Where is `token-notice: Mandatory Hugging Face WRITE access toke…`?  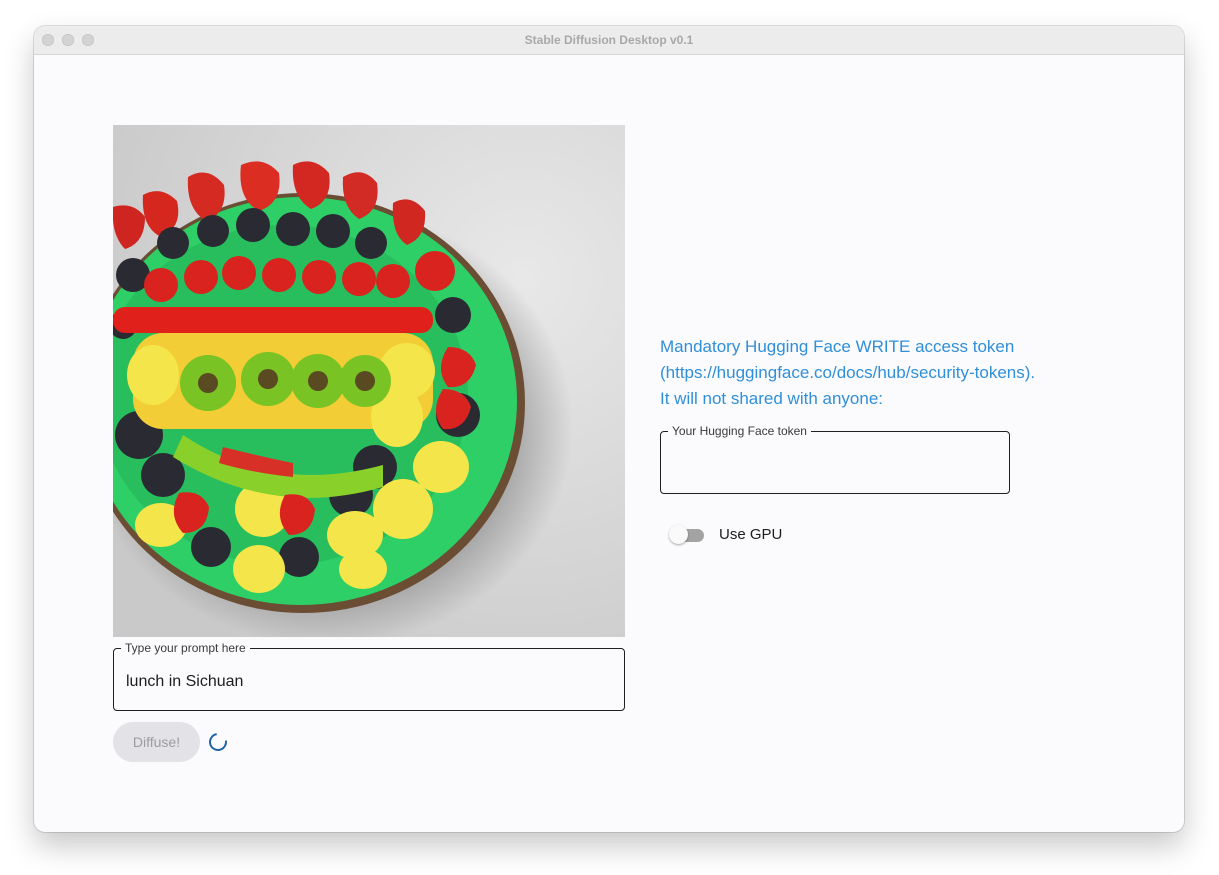
token-notice: Mandatory Hugging Face WRITE access toke… is located at coordinates (848, 372).